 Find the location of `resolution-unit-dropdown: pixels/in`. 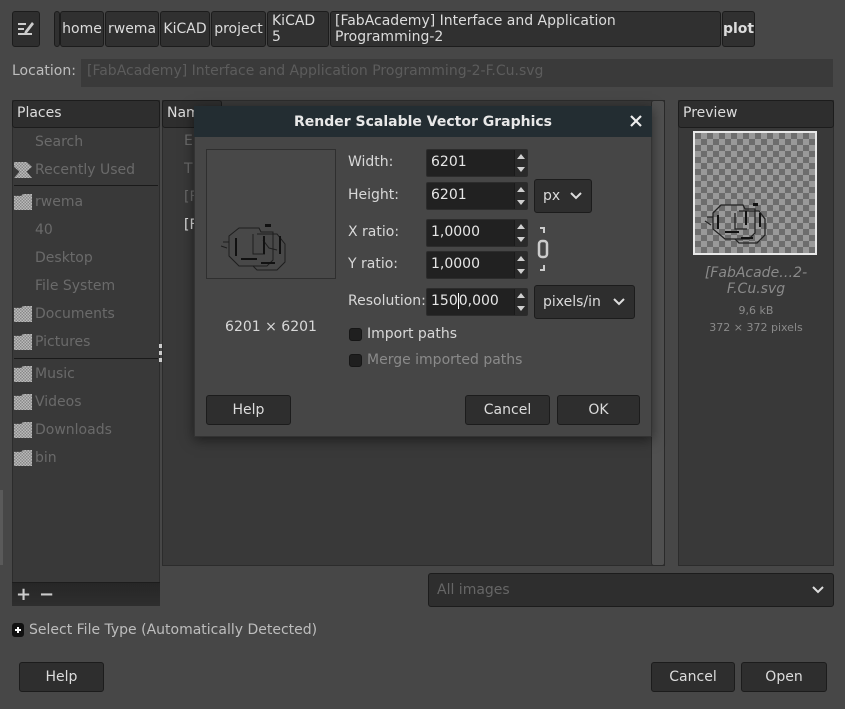

resolution-unit-dropdown: pixels/in is located at coordinates (584, 302).